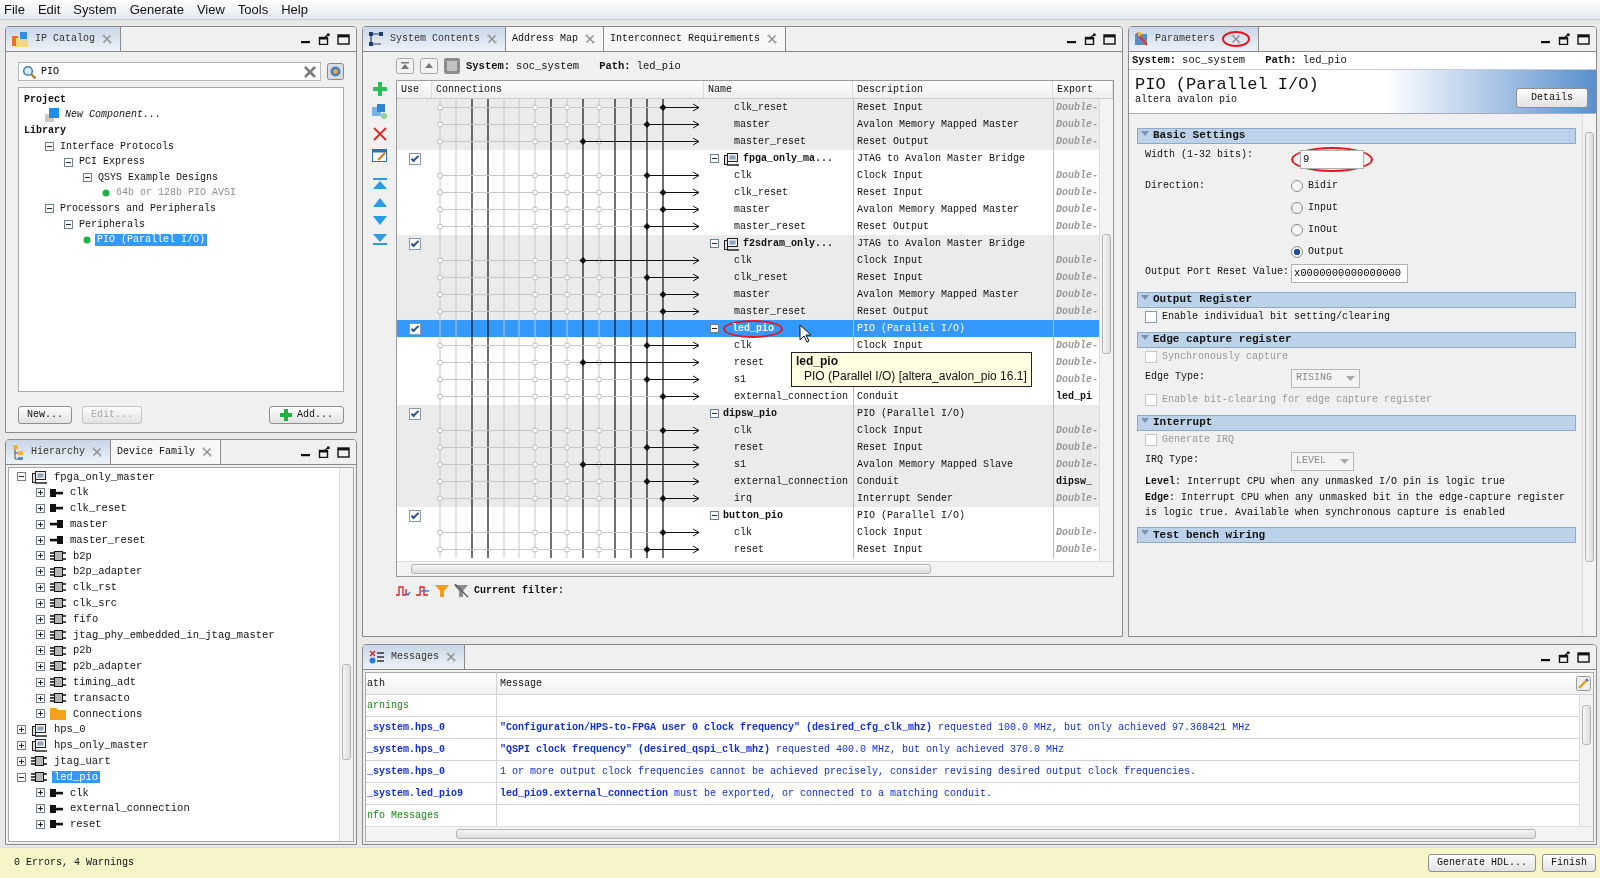 The height and width of the screenshot is (878, 1600). Describe the element at coordinates (461, 591) in the screenshot. I see `filter-icon` at that location.